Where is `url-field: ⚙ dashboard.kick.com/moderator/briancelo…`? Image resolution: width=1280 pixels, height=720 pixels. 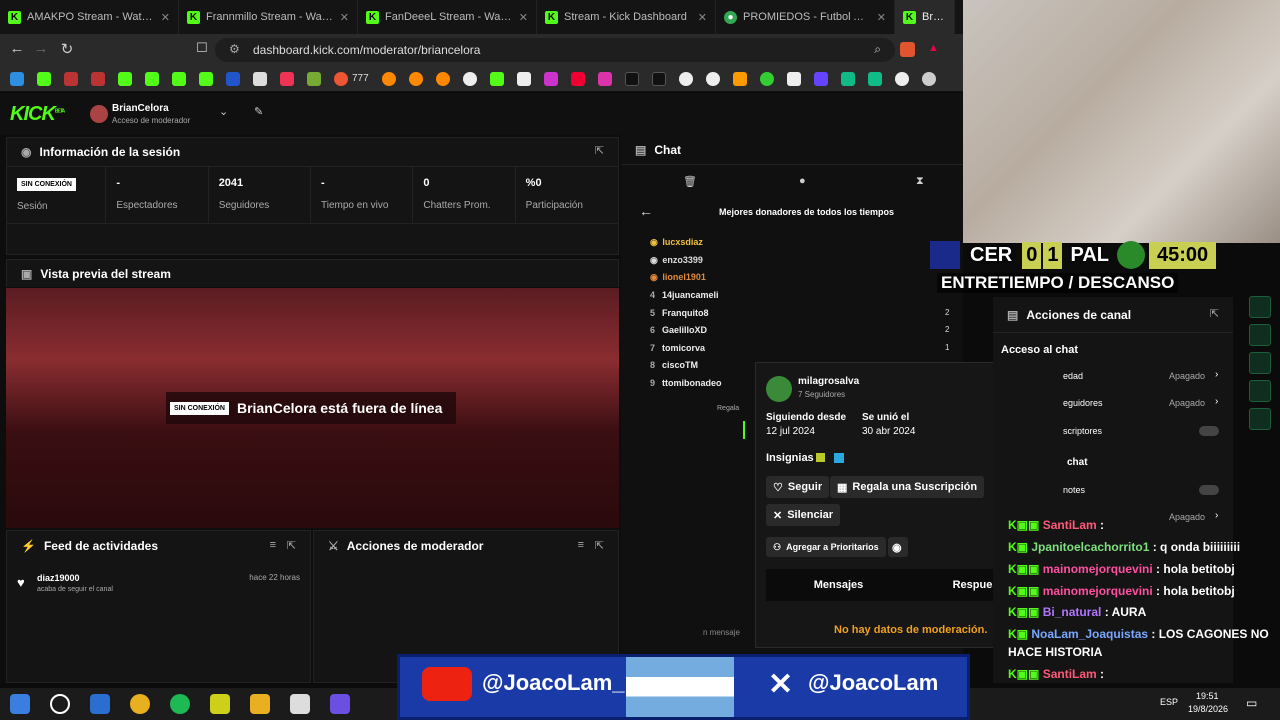
url-field: ⚙ dashboard.kick.com/moderator/briancelo… is located at coordinates (555, 50).